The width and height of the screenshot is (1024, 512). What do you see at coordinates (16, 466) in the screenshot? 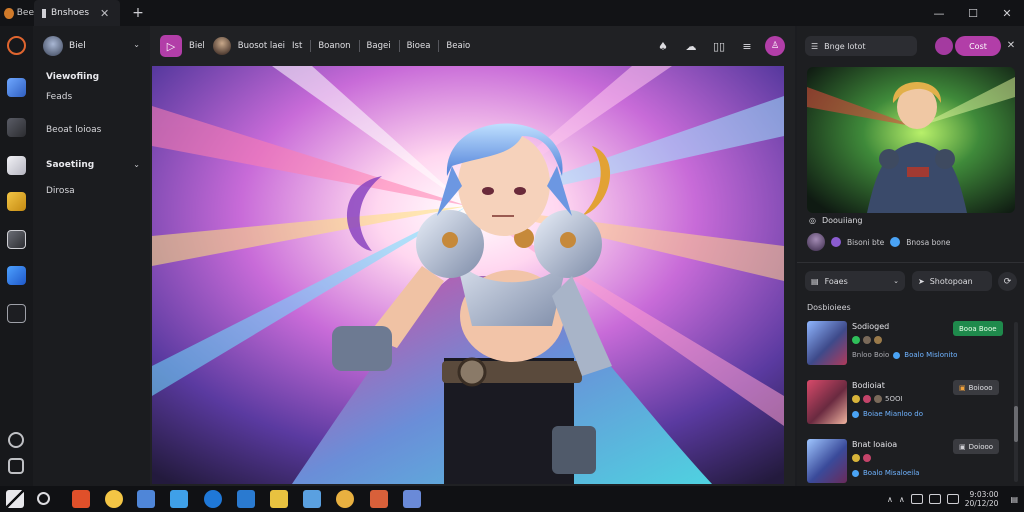
I see `alarm-icon` at bounding box center [16, 466].